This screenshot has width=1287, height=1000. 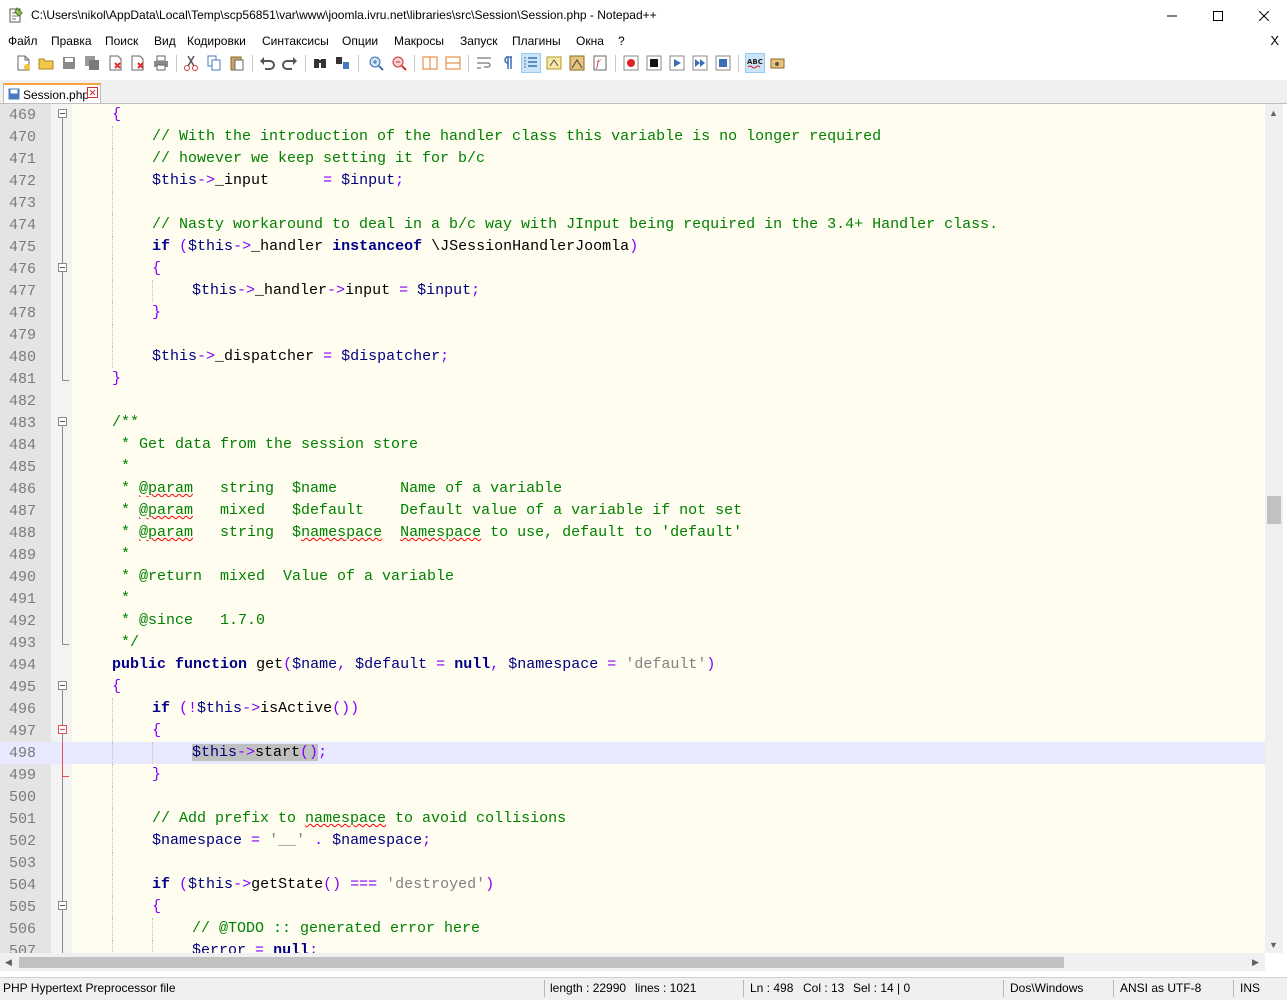 I want to click on tab-session-php: Session.php, so click(x=52, y=93).